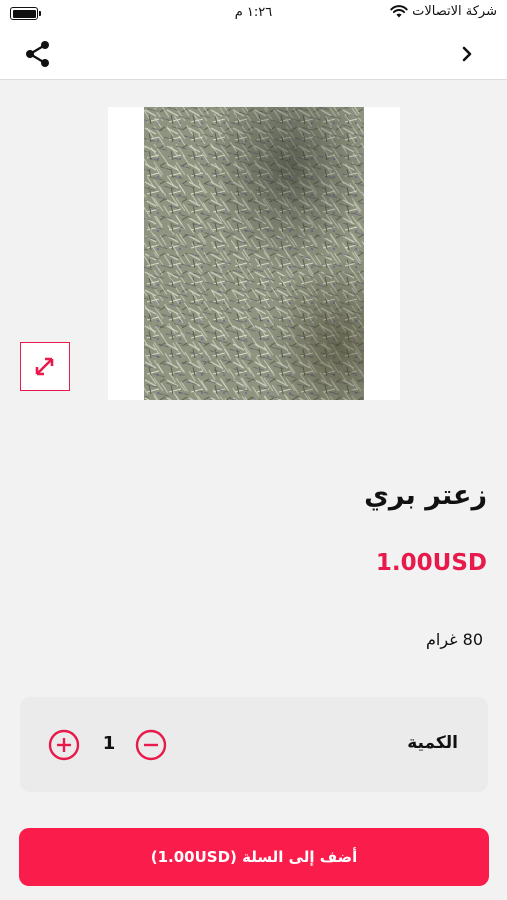 This screenshot has width=507, height=900. What do you see at coordinates (253, 54) in the screenshot?
I see `nav-bar` at bounding box center [253, 54].